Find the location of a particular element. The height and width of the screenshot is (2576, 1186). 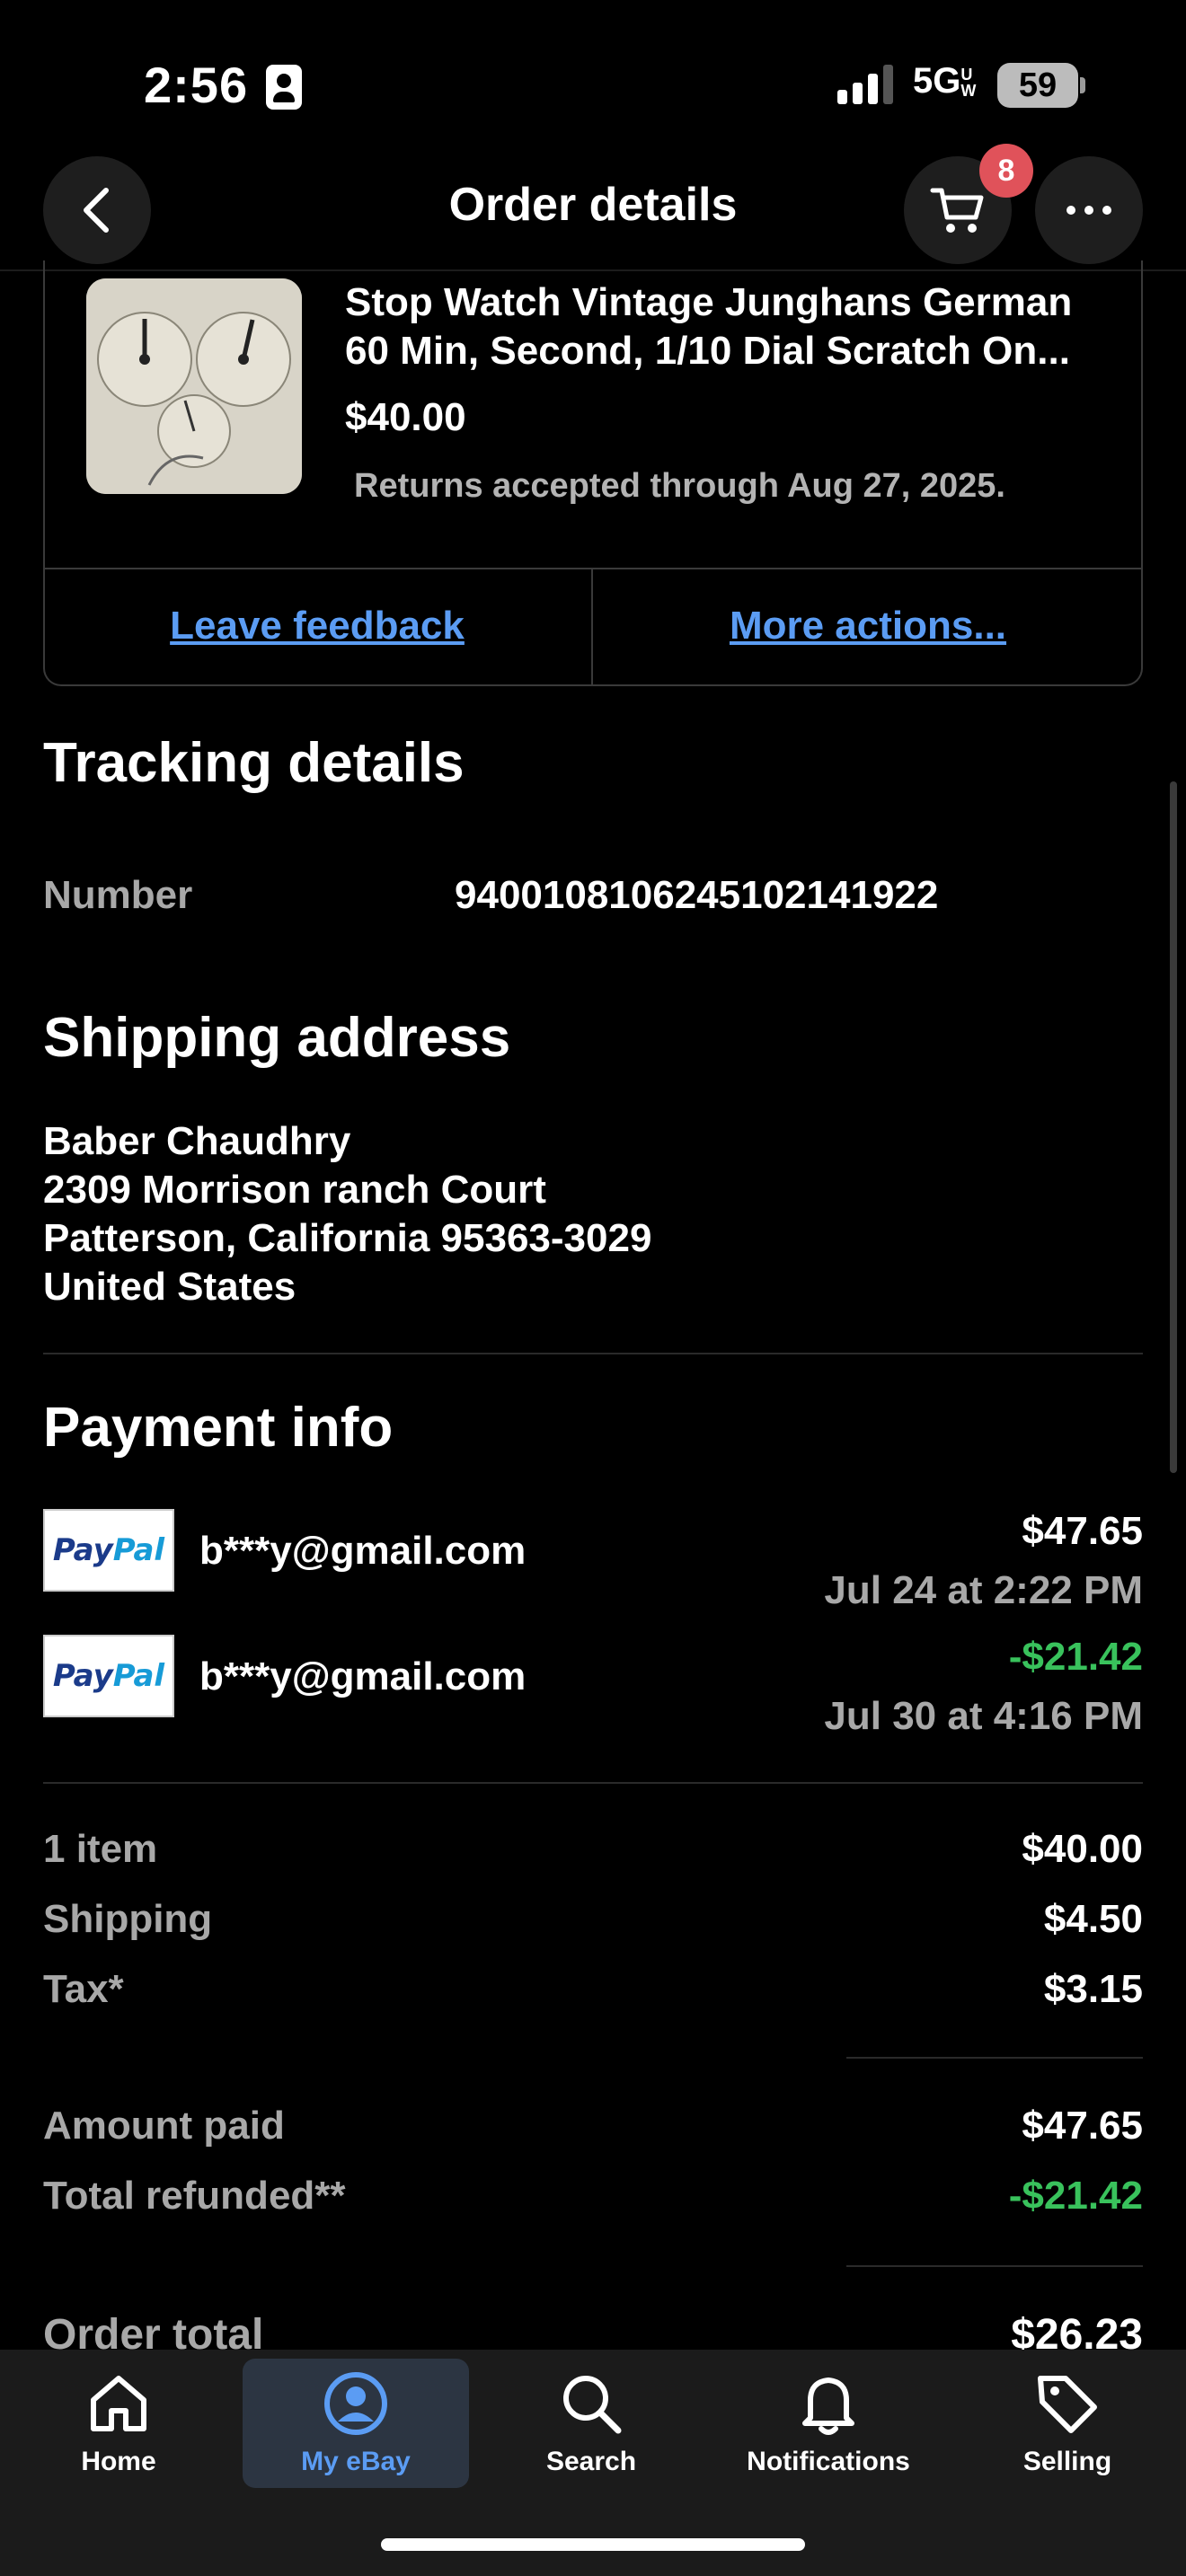

refund-date: Jul 30 at 4:16 PM is located at coordinates (983, 1716).